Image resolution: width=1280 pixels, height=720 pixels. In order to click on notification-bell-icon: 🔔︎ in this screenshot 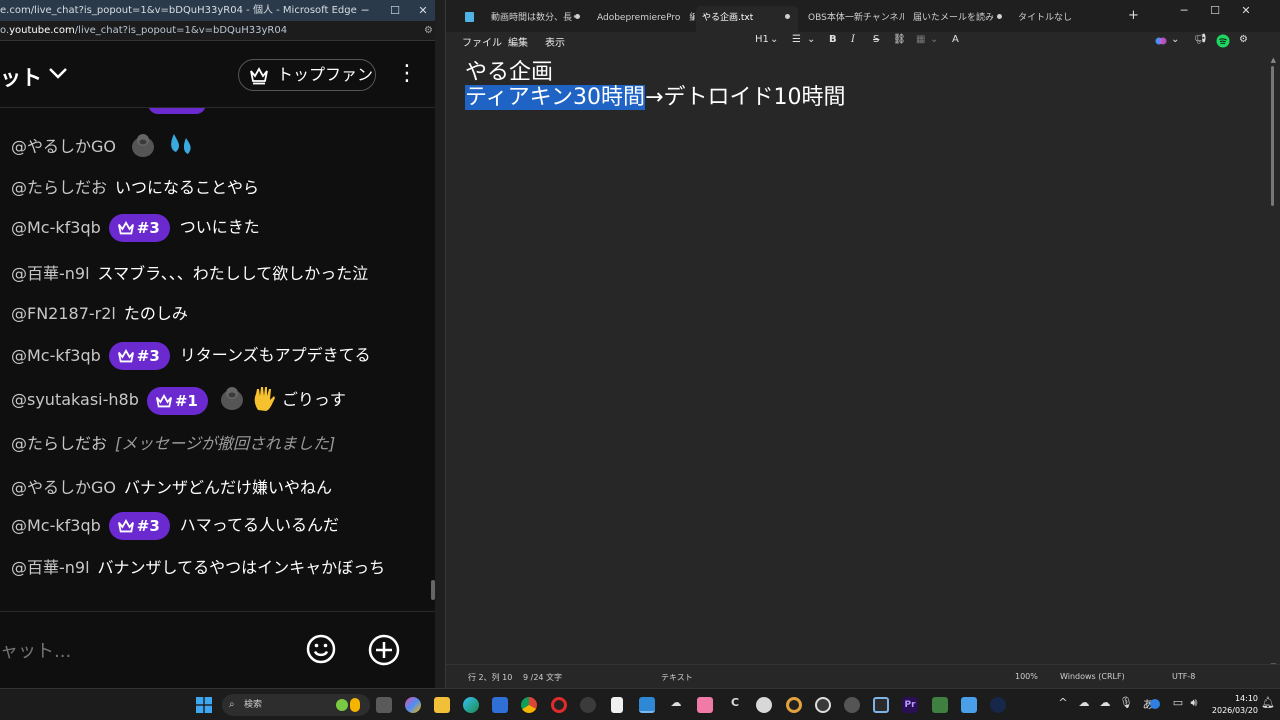, I will do `click(1268, 702)`.